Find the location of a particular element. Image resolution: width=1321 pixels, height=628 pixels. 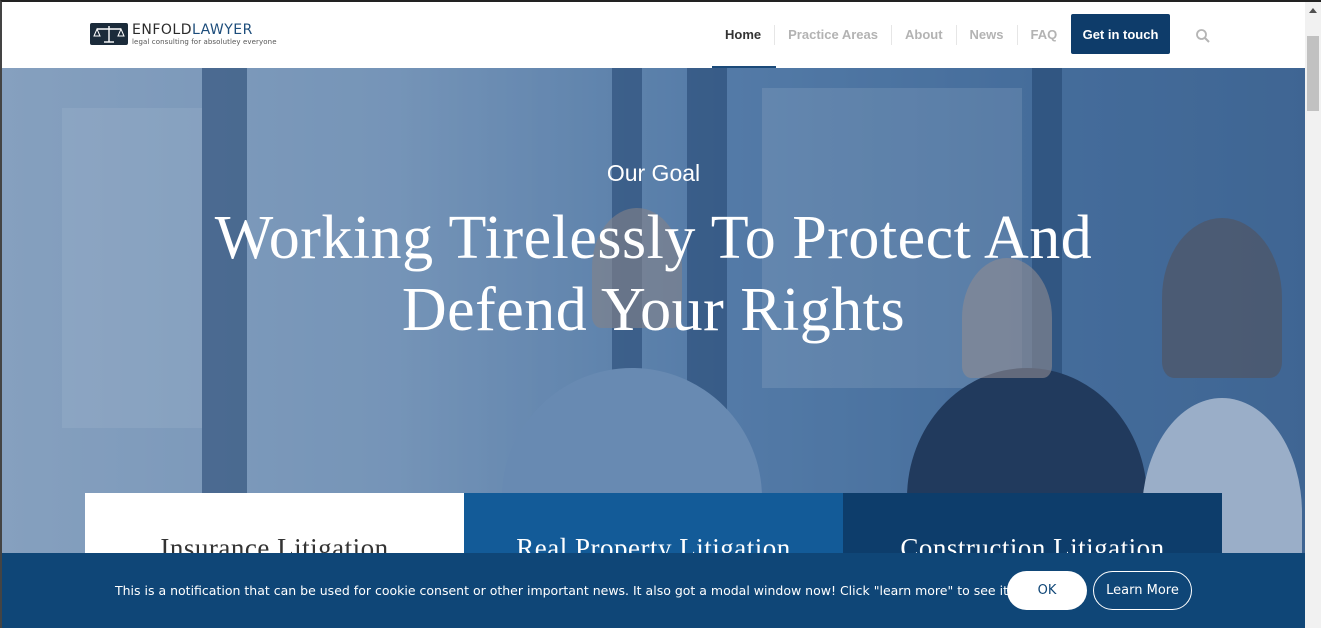

nav-item-faq: FAQ is located at coordinates (1043, 35).